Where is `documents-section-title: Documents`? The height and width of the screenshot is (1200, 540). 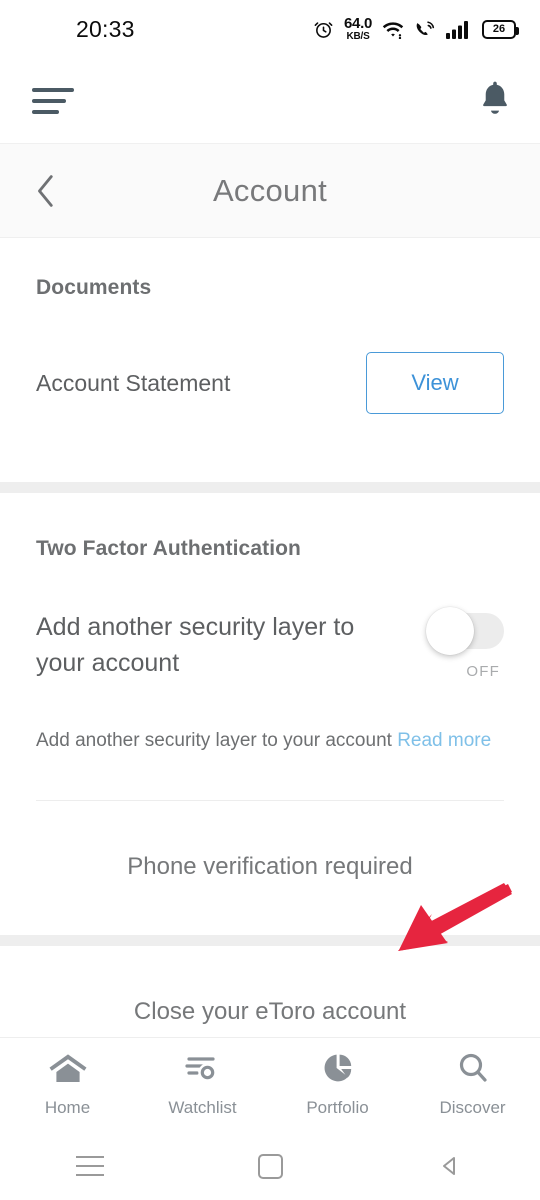 documents-section-title: Documents is located at coordinates (94, 287).